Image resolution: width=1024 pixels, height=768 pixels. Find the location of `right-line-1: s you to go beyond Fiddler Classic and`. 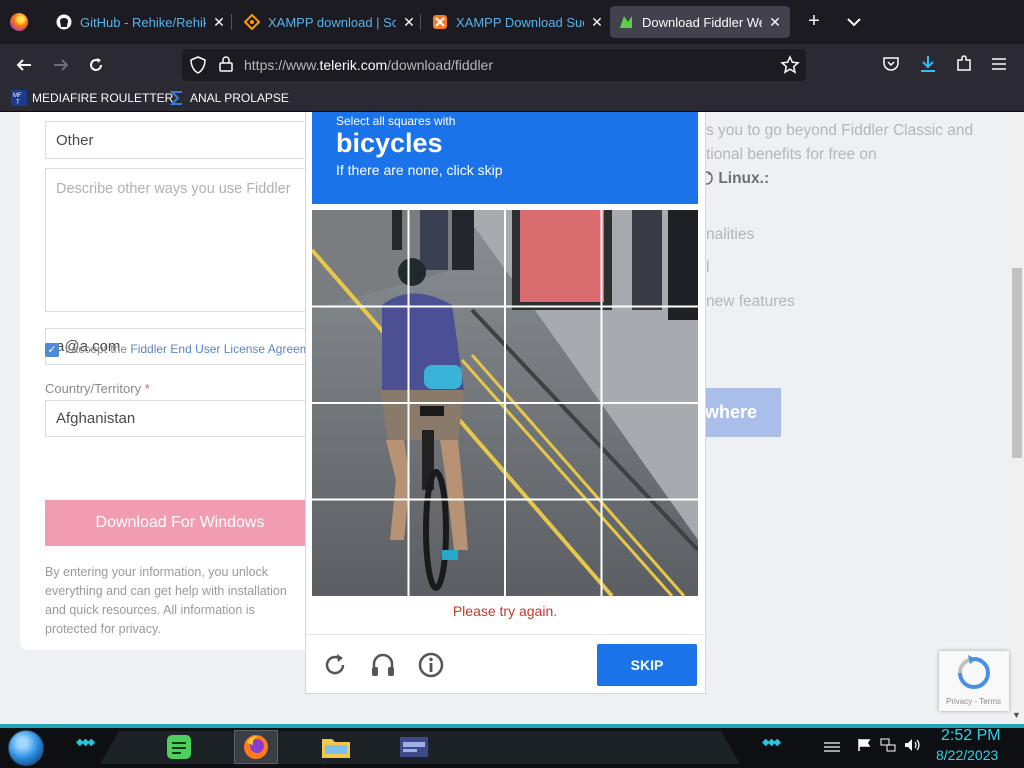

right-line-1: s you to go beyond Fiddler Classic and is located at coordinates (840, 130).